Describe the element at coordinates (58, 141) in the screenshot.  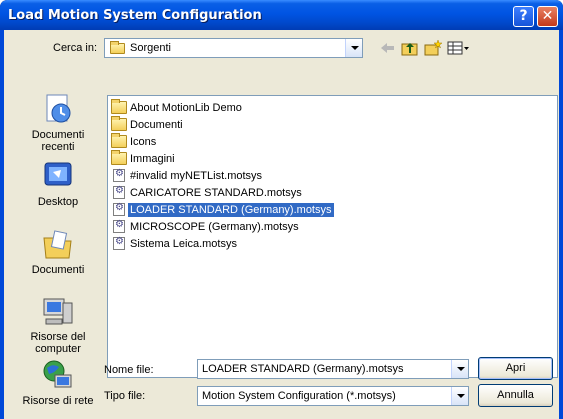
I see `place-label: Documenti recenti` at that location.